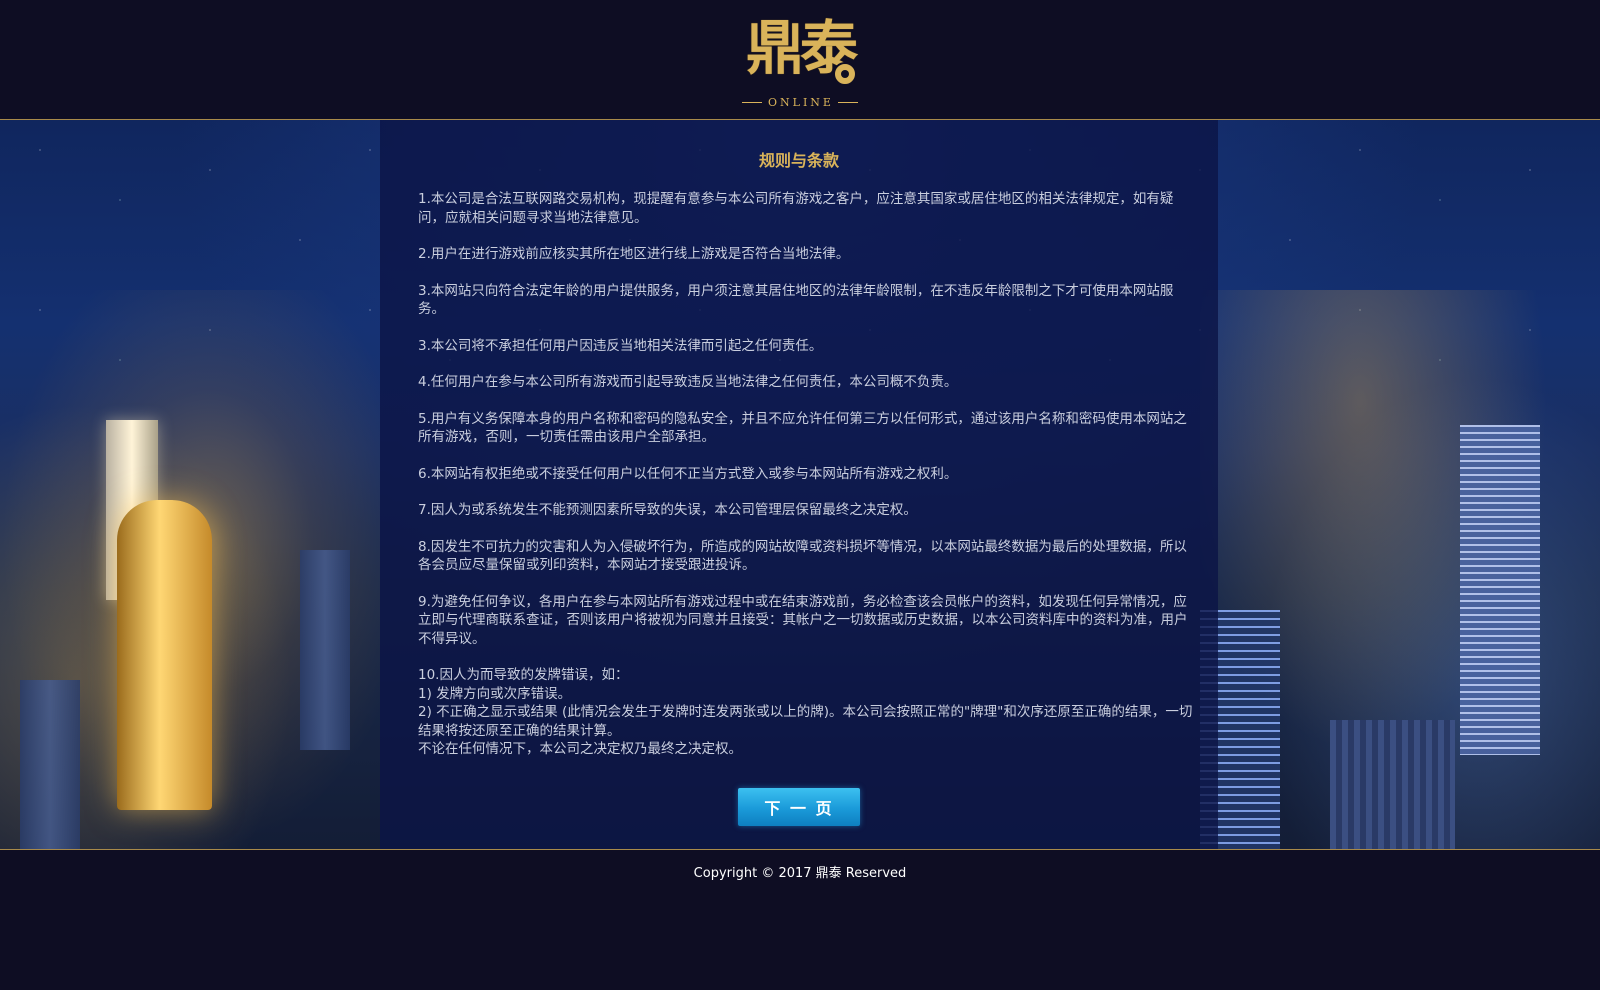 The width and height of the screenshot is (1600, 990). Describe the element at coordinates (523, 675) in the screenshot. I see `term-10-intro: 10.因人为而导致的发牌错误，如：` at that location.